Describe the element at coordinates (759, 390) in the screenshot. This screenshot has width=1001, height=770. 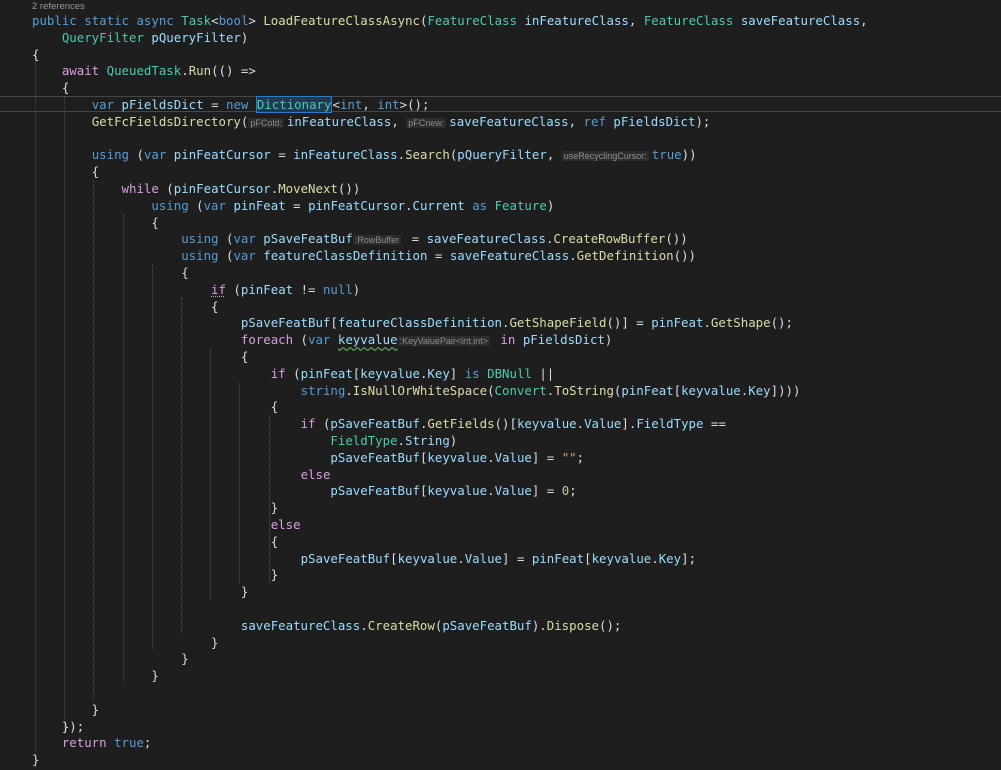
I see `code-token: Key` at that location.